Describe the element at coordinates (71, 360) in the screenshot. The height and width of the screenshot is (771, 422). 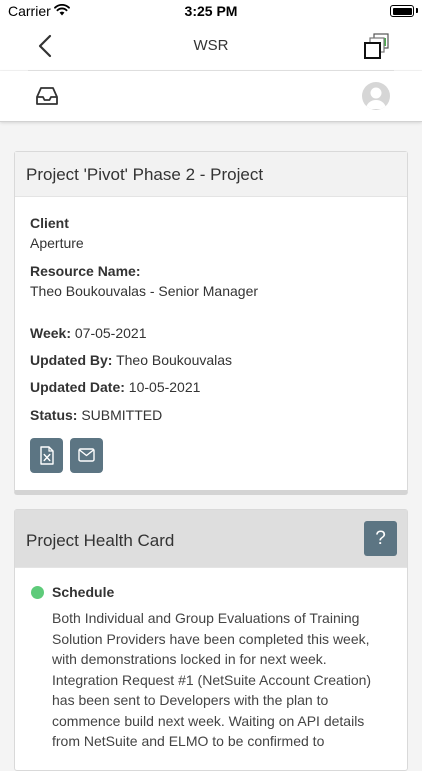
I see `updated-by-label: Updated By:` at that location.